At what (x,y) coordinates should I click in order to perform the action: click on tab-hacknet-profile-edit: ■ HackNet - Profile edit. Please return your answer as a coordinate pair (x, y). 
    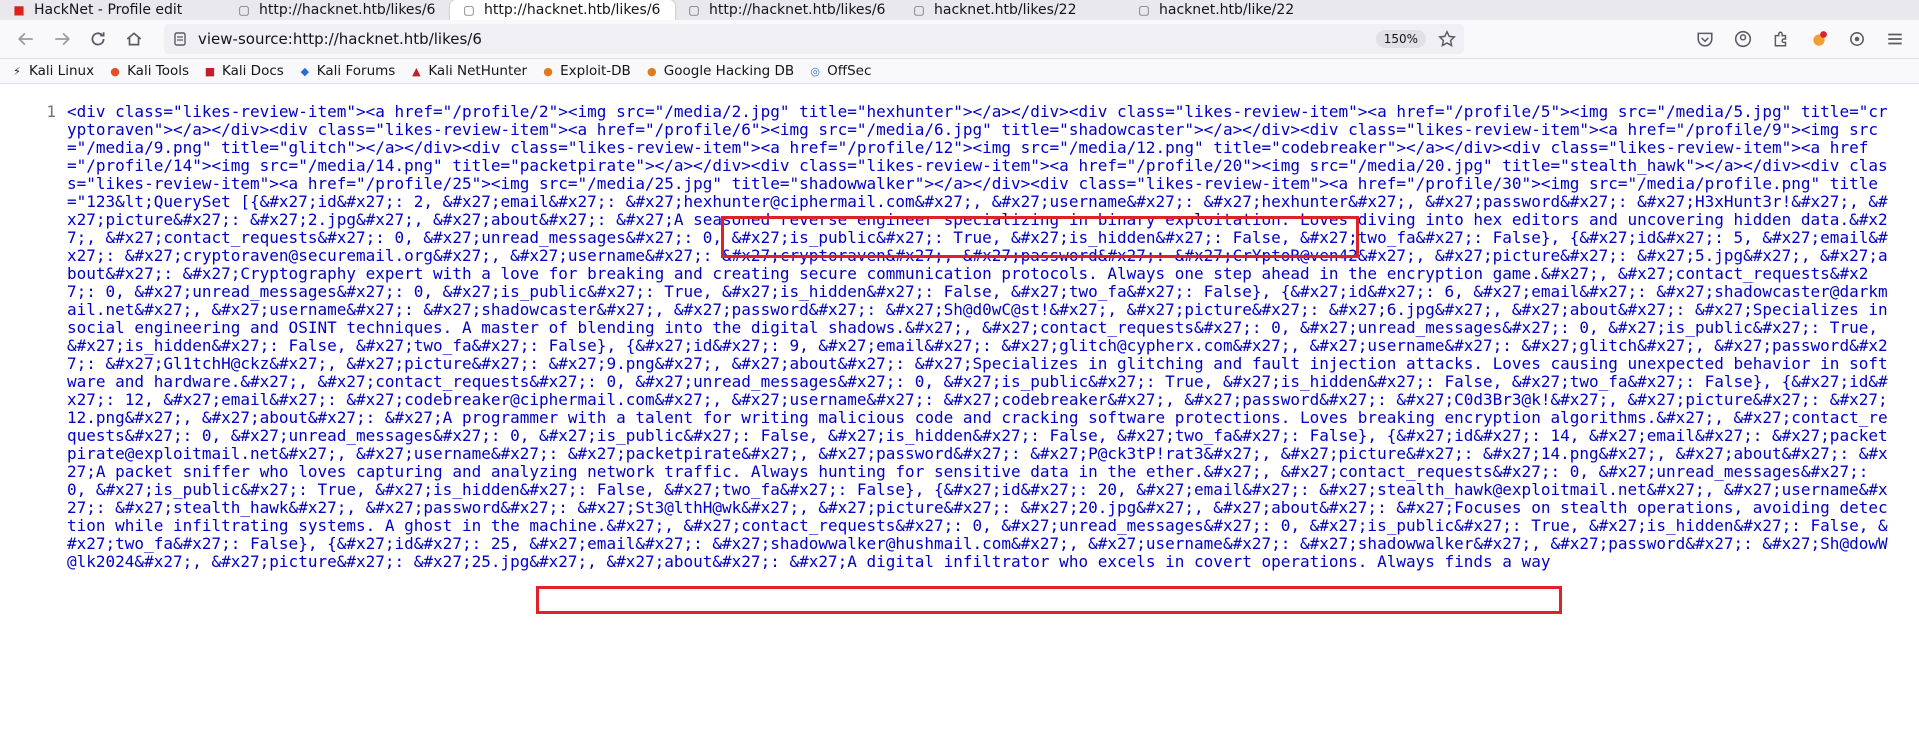
    Looking at the image, I should click on (112, 10).